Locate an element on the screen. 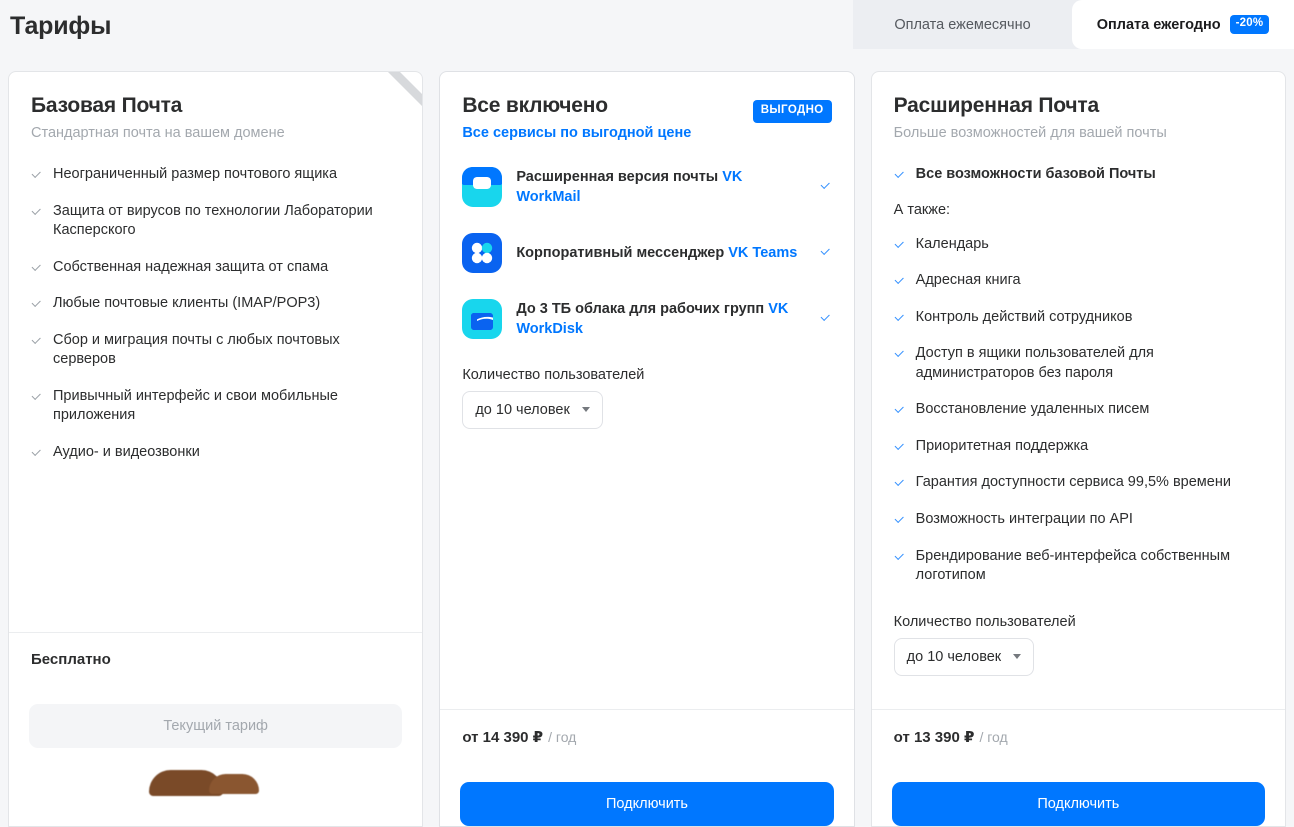 This screenshot has height=827, width=1294. toggle-option-yearly: Оплата ежегодно -20% is located at coordinates (1183, 24).